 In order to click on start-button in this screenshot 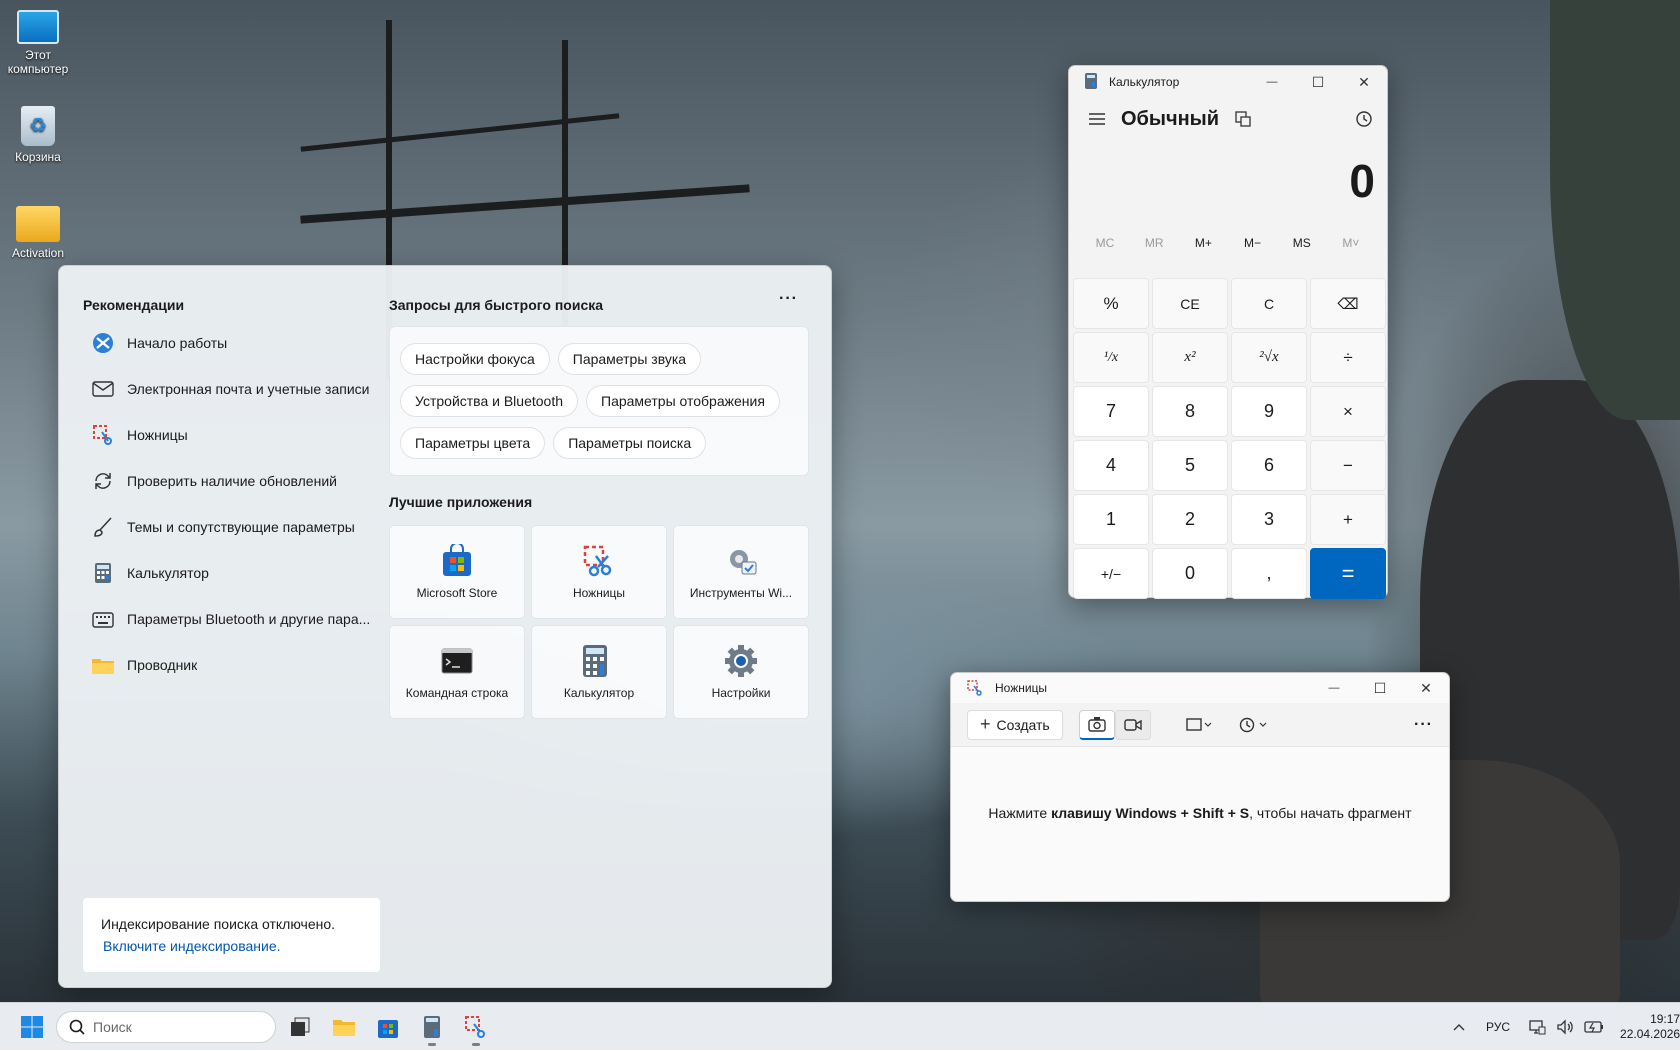, I will do `click(32, 1027)`.